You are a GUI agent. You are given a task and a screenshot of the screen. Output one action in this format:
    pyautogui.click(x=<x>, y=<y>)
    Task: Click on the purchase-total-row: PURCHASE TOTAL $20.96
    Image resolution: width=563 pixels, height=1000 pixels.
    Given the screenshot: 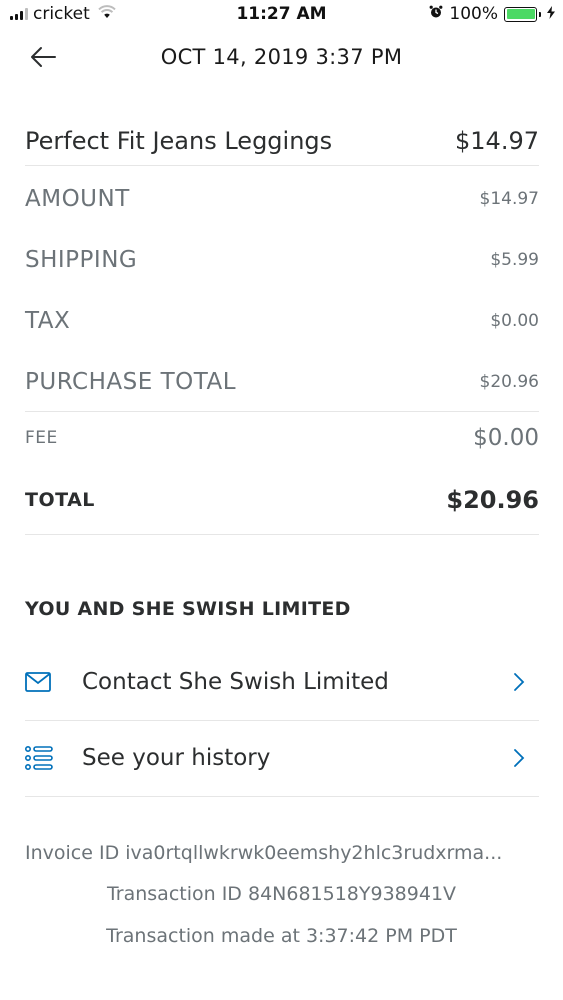 What is the action you would take?
    pyautogui.click(x=282, y=382)
    